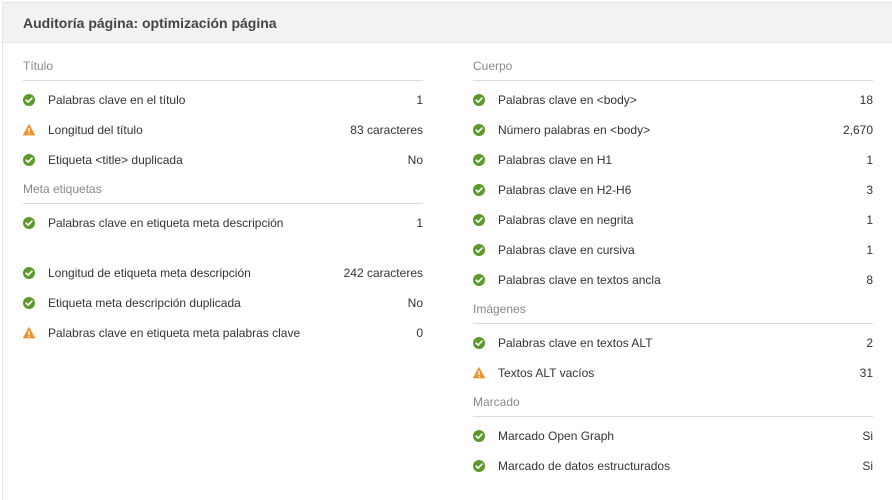 This screenshot has height=500, width=892. I want to click on check-row: Palabras clave en H2-H6 3, so click(673, 195).